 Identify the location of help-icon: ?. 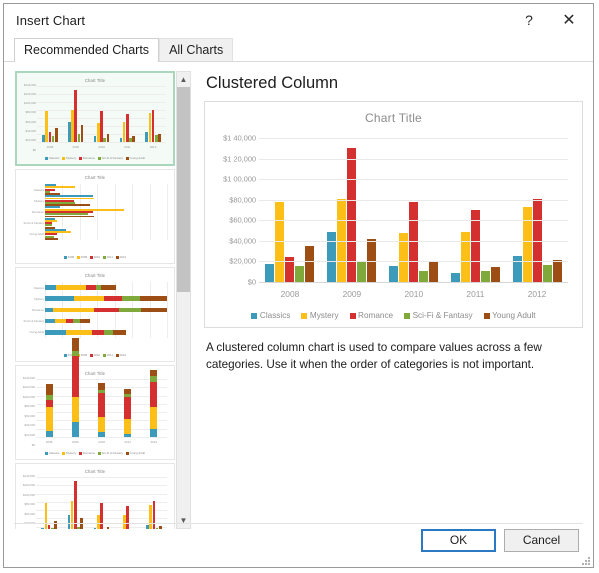
(529, 20).